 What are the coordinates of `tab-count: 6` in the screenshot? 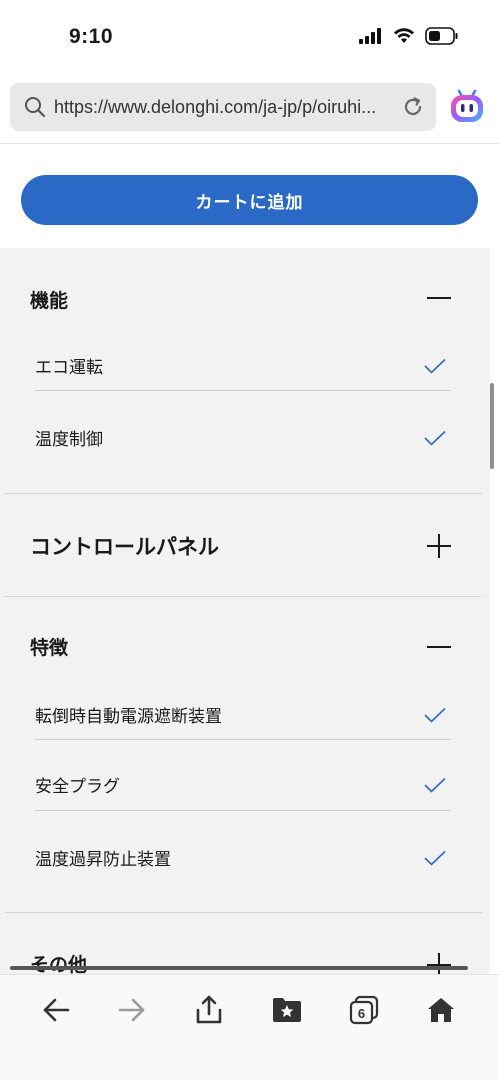 It's located at (361, 1013).